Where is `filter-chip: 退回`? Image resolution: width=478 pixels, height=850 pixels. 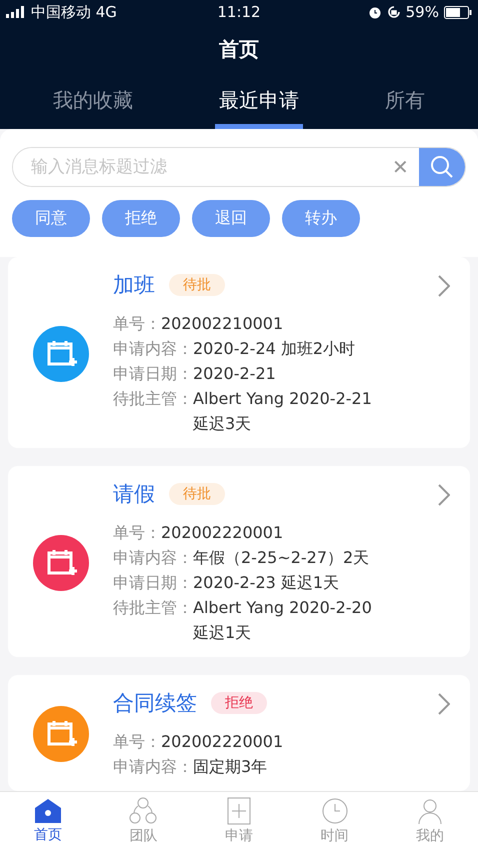
filter-chip: 退回 is located at coordinates (231, 218).